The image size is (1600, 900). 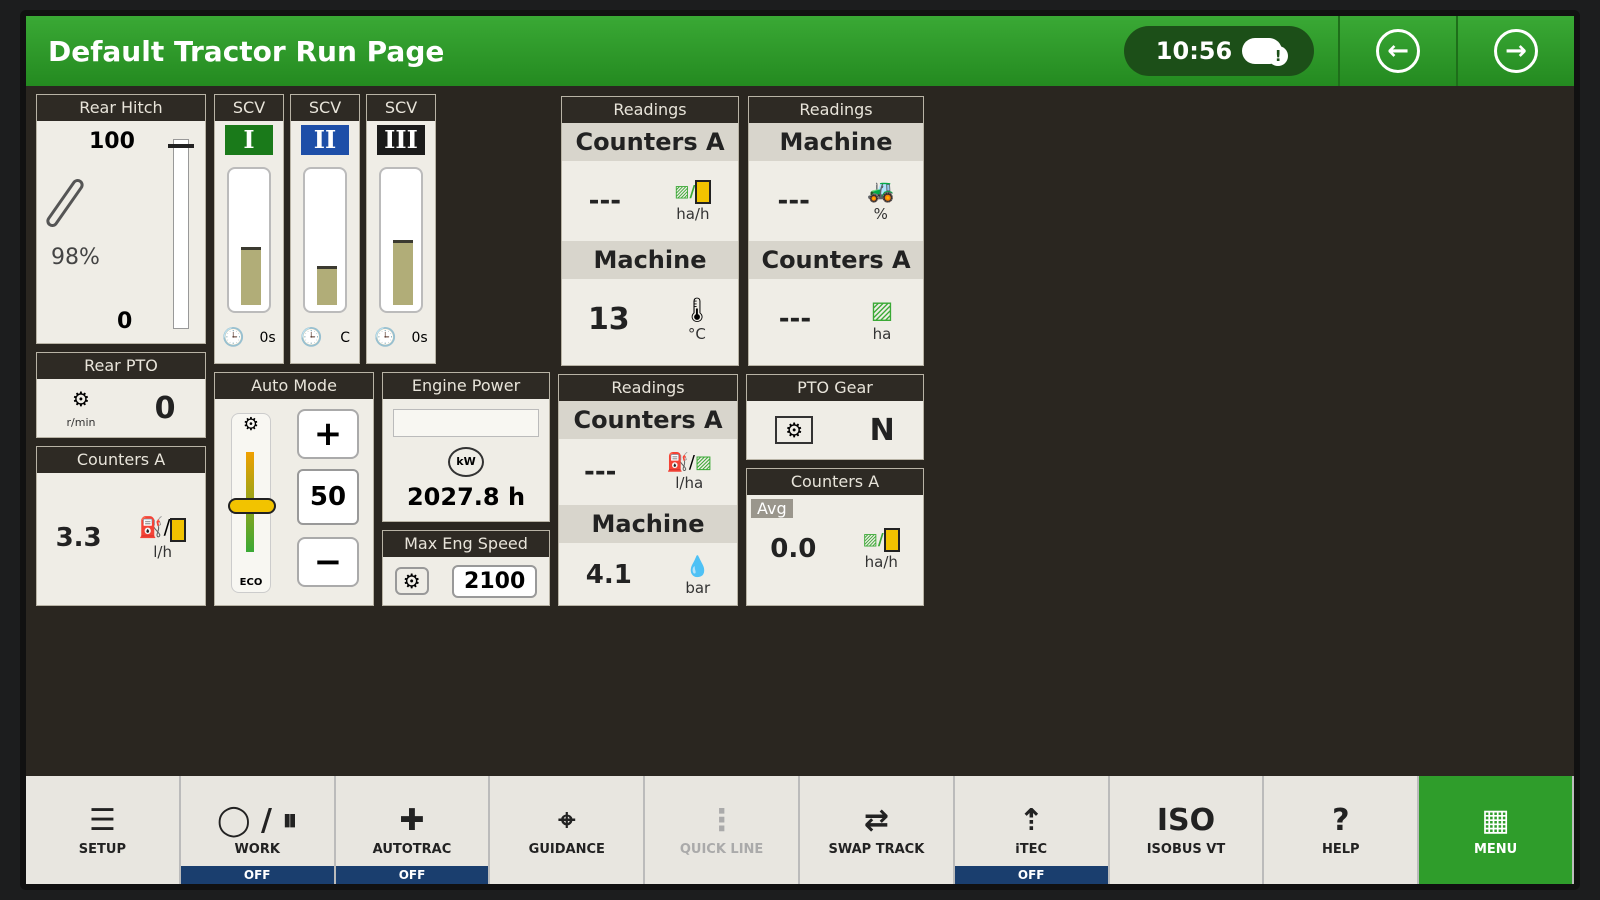 I want to click on dock-label: MENU, so click(x=1495, y=849).